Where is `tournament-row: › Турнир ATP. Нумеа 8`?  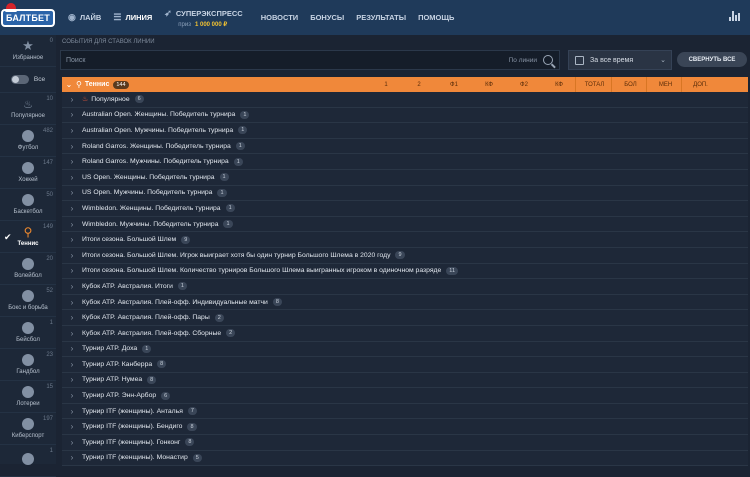
tournament-row: › Турнир ATP. Нумеа 8 is located at coordinates (405, 380).